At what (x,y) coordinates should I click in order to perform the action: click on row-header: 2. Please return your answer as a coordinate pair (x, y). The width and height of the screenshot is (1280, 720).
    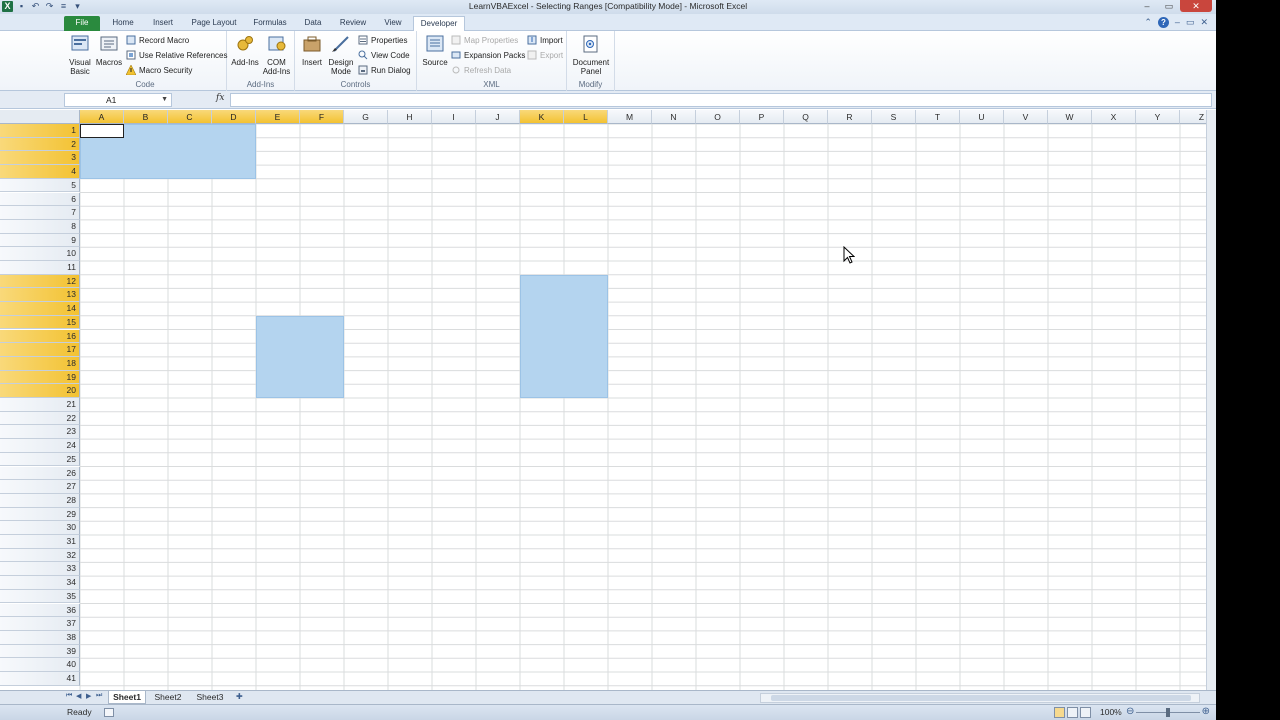
    Looking at the image, I should click on (40, 144).